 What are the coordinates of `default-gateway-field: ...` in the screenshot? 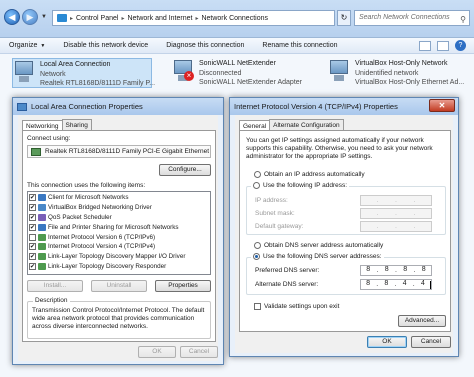 It's located at (396, 226).